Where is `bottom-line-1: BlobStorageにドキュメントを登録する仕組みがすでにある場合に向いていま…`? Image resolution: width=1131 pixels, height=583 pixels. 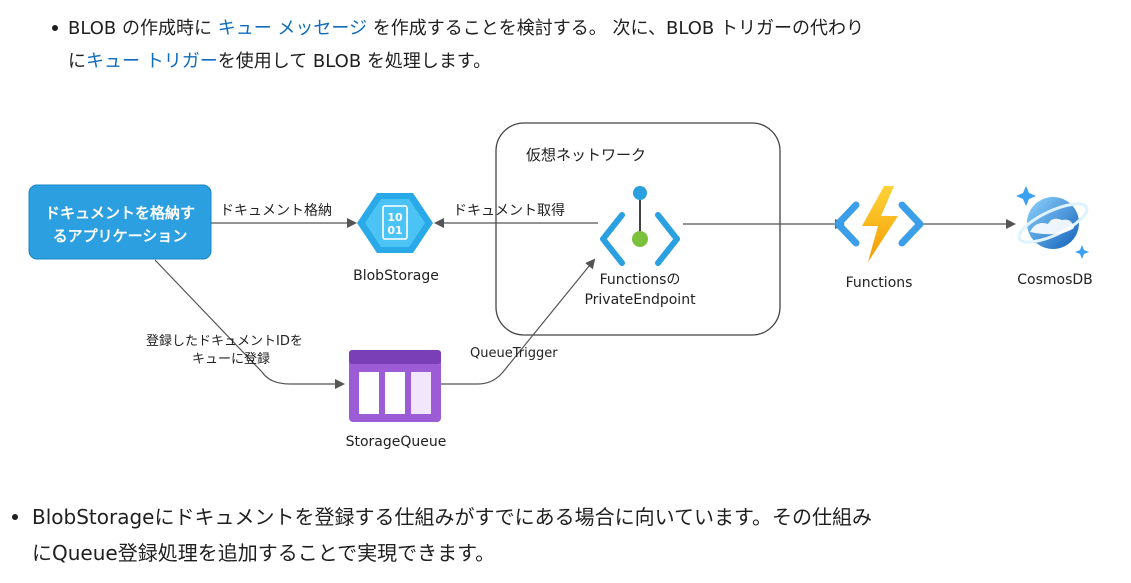
bottom-line-1: BlobStorageにドキュメントを登録する仕組みがすでにある場合に向いていま… is located at coordinates (452, 517).